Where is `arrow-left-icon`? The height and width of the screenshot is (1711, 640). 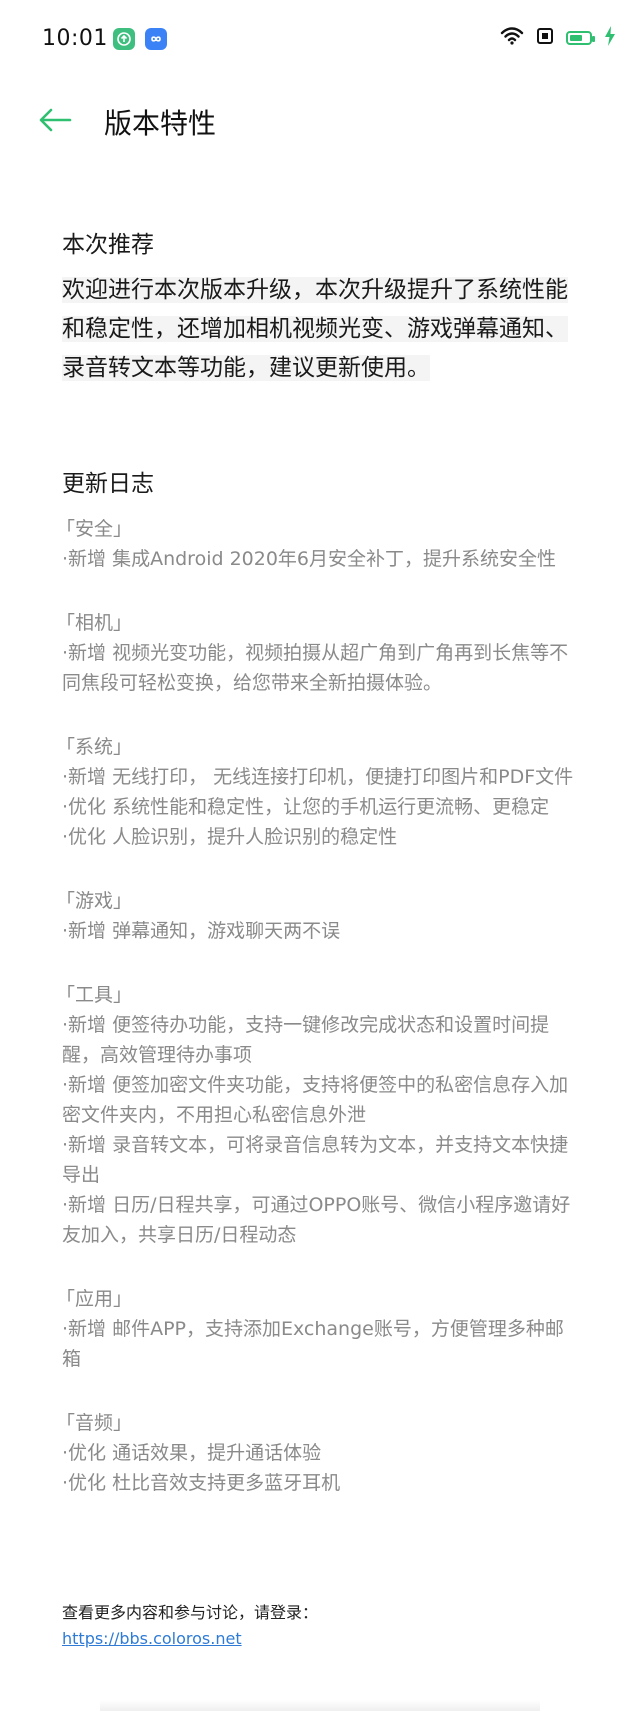
arrow-left-icon is located at coordinates (55, 120).